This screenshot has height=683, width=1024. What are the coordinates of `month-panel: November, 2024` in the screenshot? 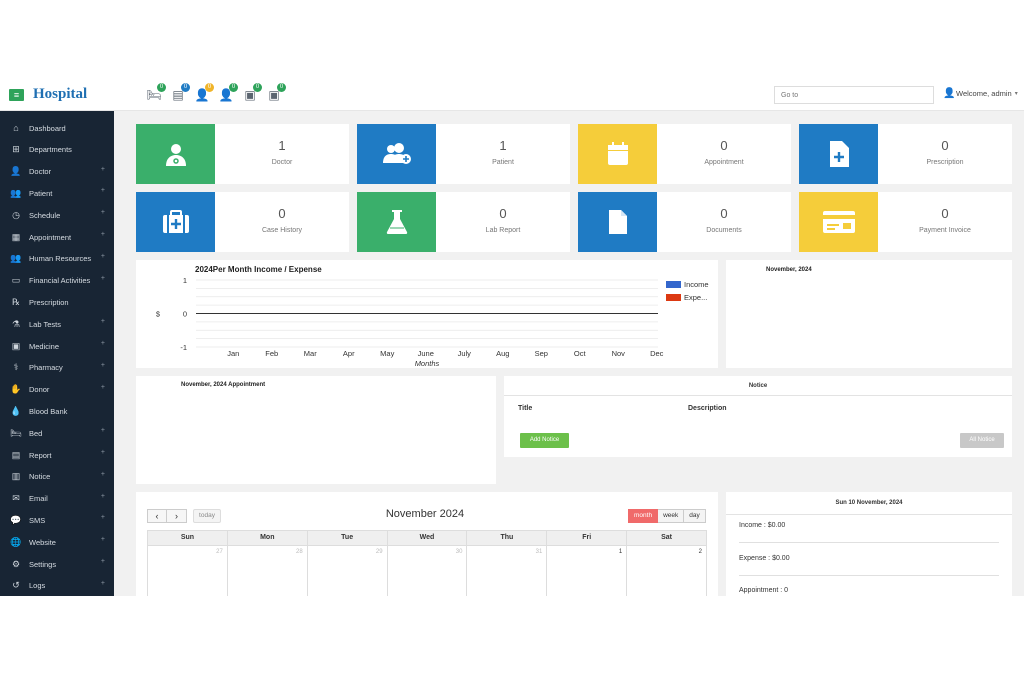 It's located at (869, 314).